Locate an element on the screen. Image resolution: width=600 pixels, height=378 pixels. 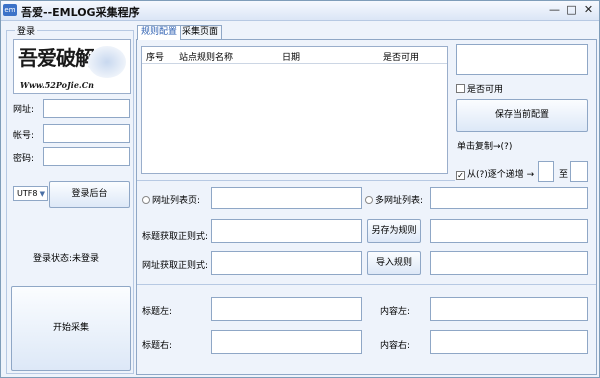
title-right-label: 标题右: is located at coordinates (157, 346).